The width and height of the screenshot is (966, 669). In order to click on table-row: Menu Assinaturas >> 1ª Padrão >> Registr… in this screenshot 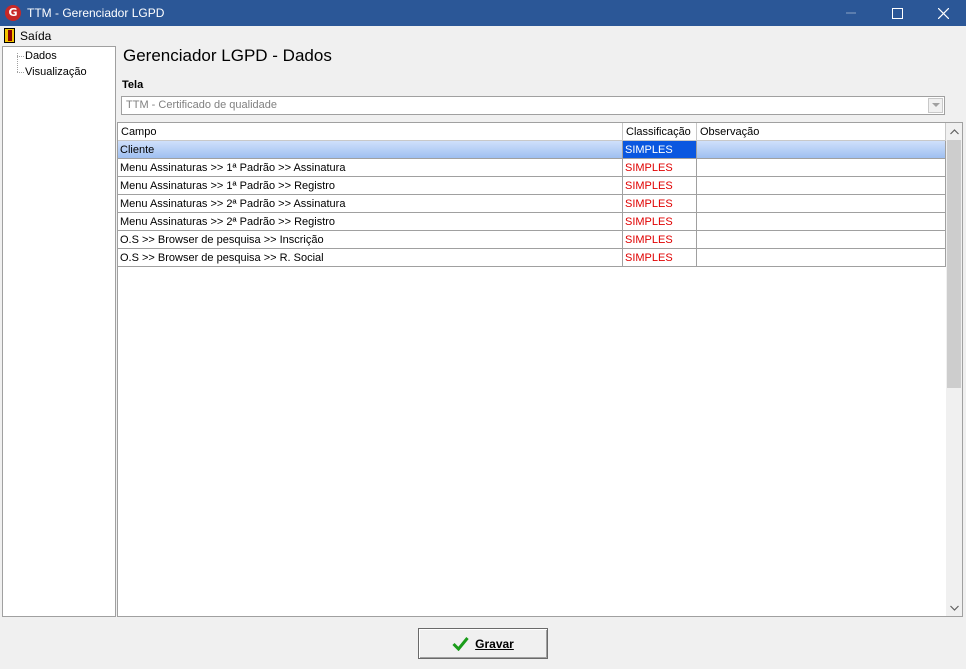, I will do `click(532, 186)`.